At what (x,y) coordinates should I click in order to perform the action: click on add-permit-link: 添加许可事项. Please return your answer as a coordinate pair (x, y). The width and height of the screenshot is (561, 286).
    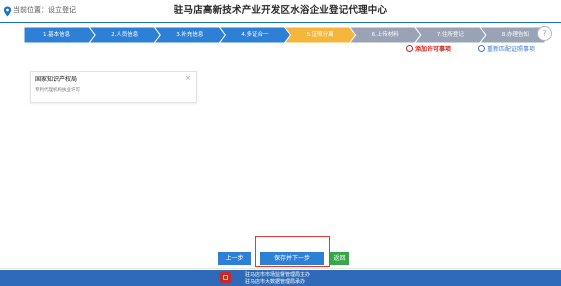
    Looking at the image, I should click on (428, 49).